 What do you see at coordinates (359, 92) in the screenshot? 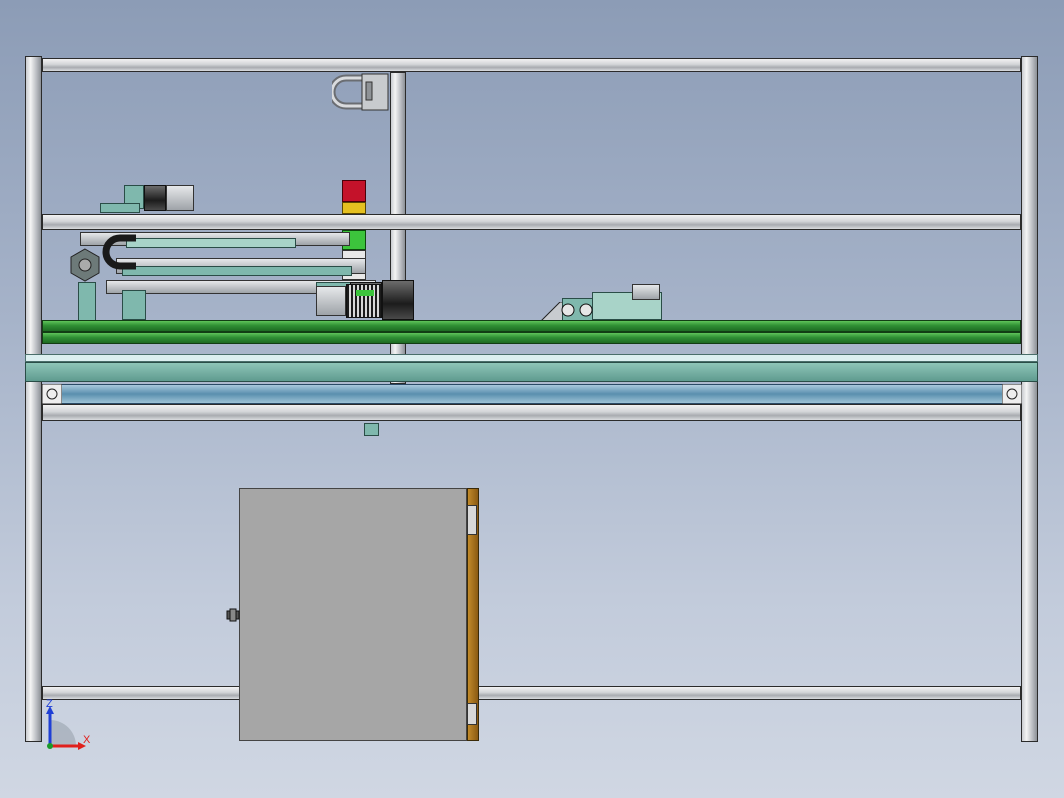
I see `lifting-handle` at bounding box center [359, 92].